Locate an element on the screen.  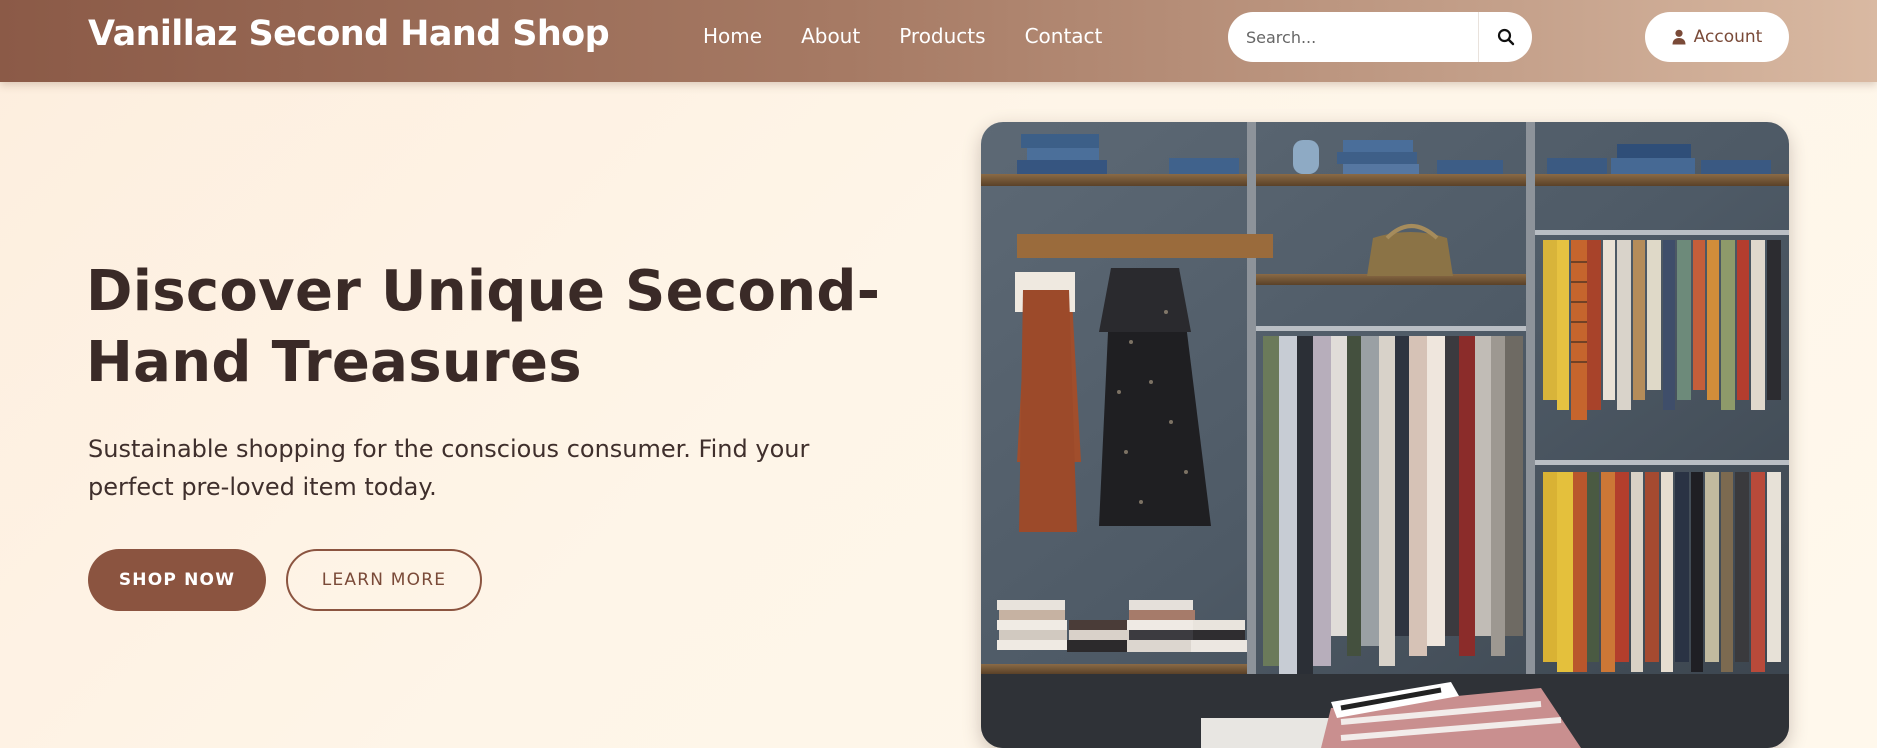
brand-logo-text: Vanillaz Second Hand Shop is located at coordinates (349, 34).